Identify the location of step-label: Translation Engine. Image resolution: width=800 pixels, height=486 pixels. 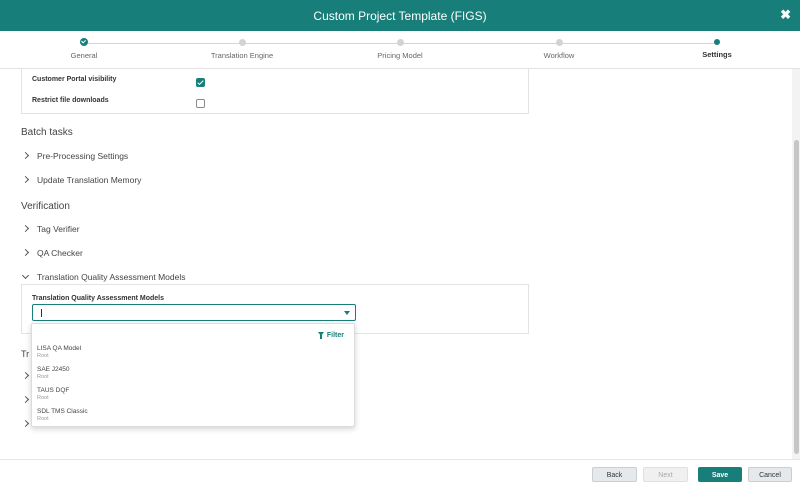
(242, 55).